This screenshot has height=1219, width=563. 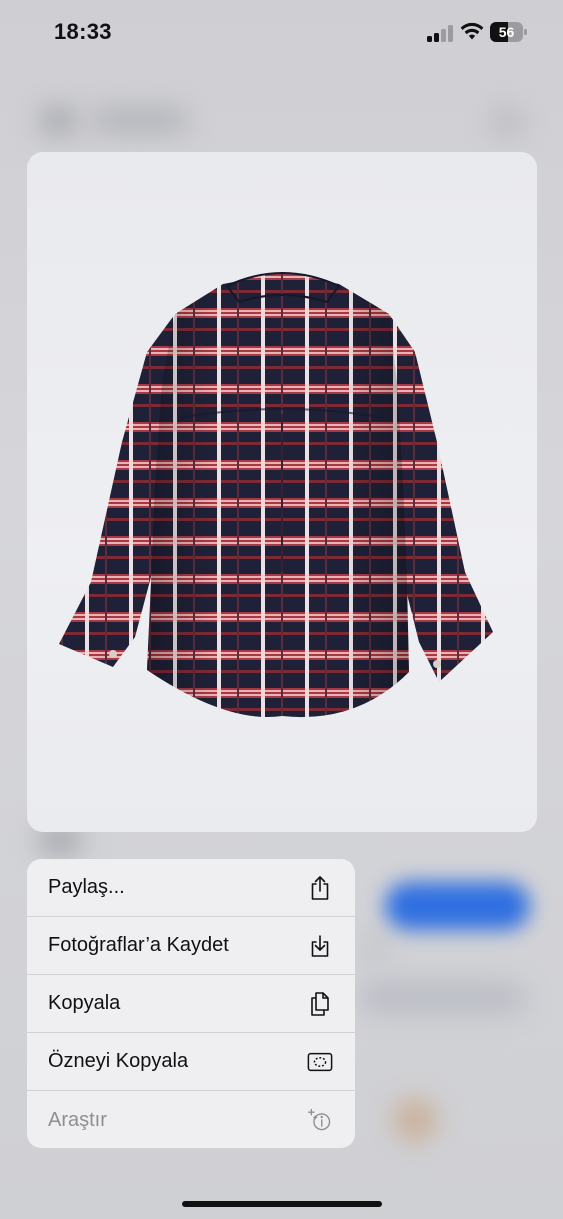 What do you see at coordinates (77, 1119) in the screenshot?
I see `menu-item-label: Araştır` at bounding box center [77, 1119].